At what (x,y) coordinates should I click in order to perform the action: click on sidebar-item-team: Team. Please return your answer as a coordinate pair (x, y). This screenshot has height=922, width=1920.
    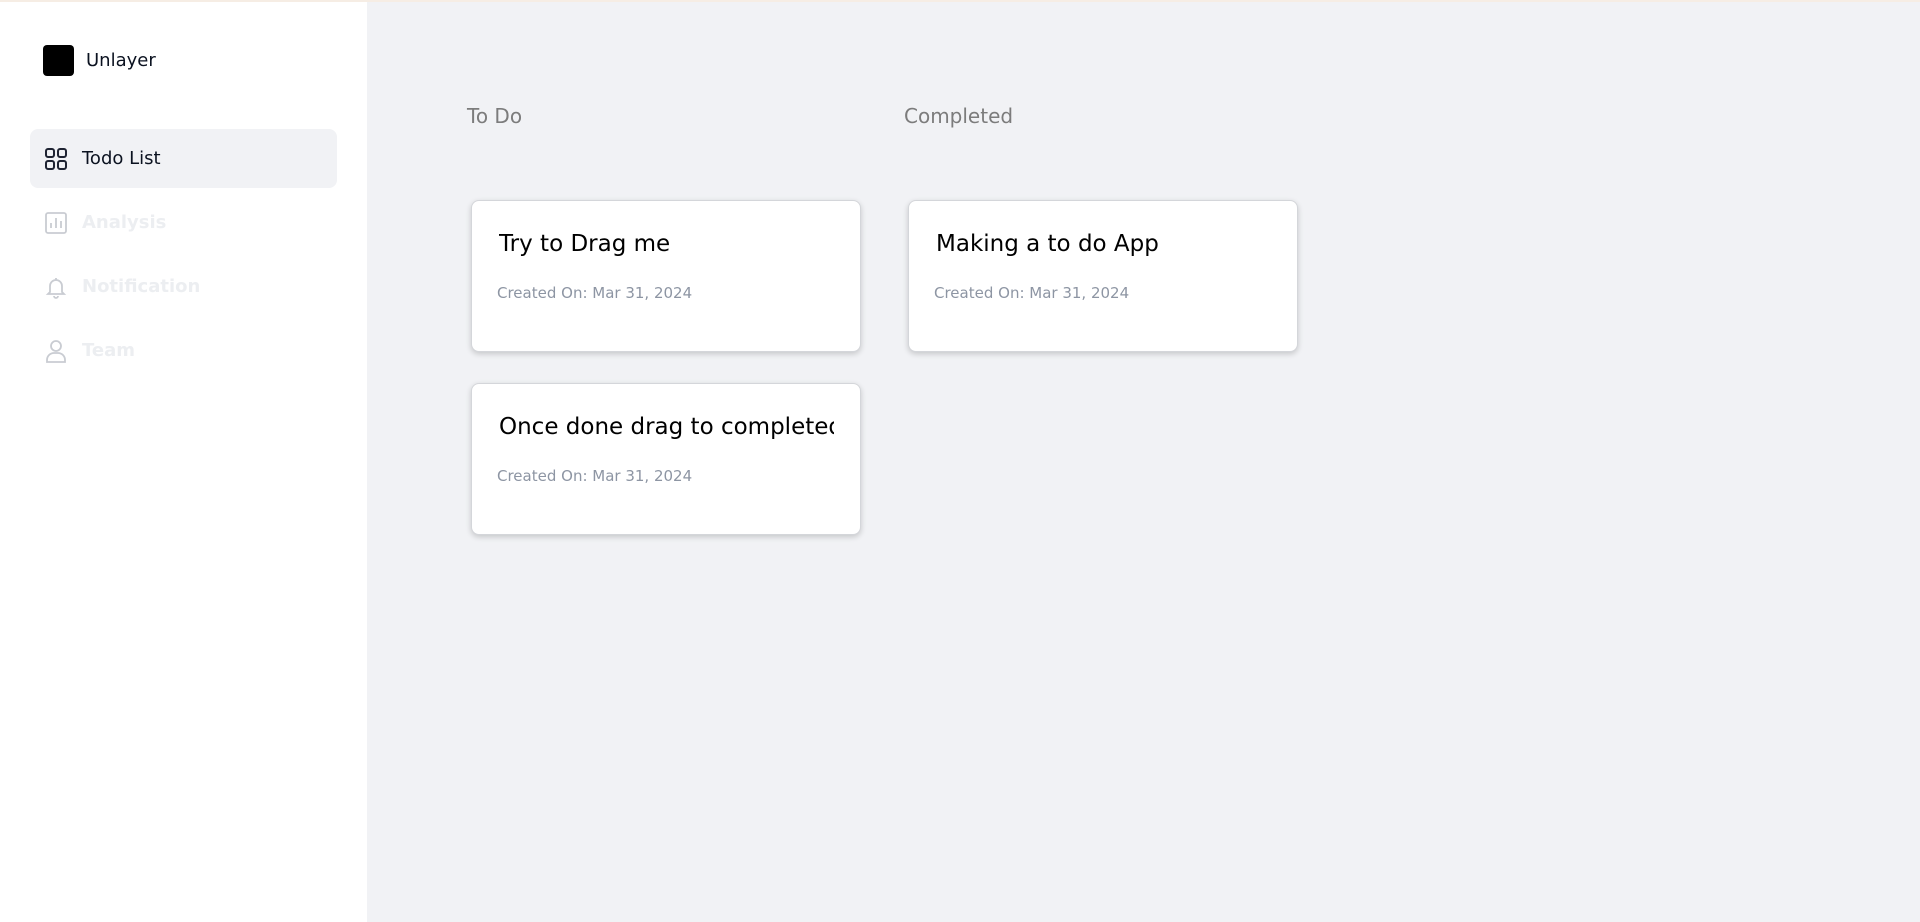
    Looking at the image, I should click on (183, 350).